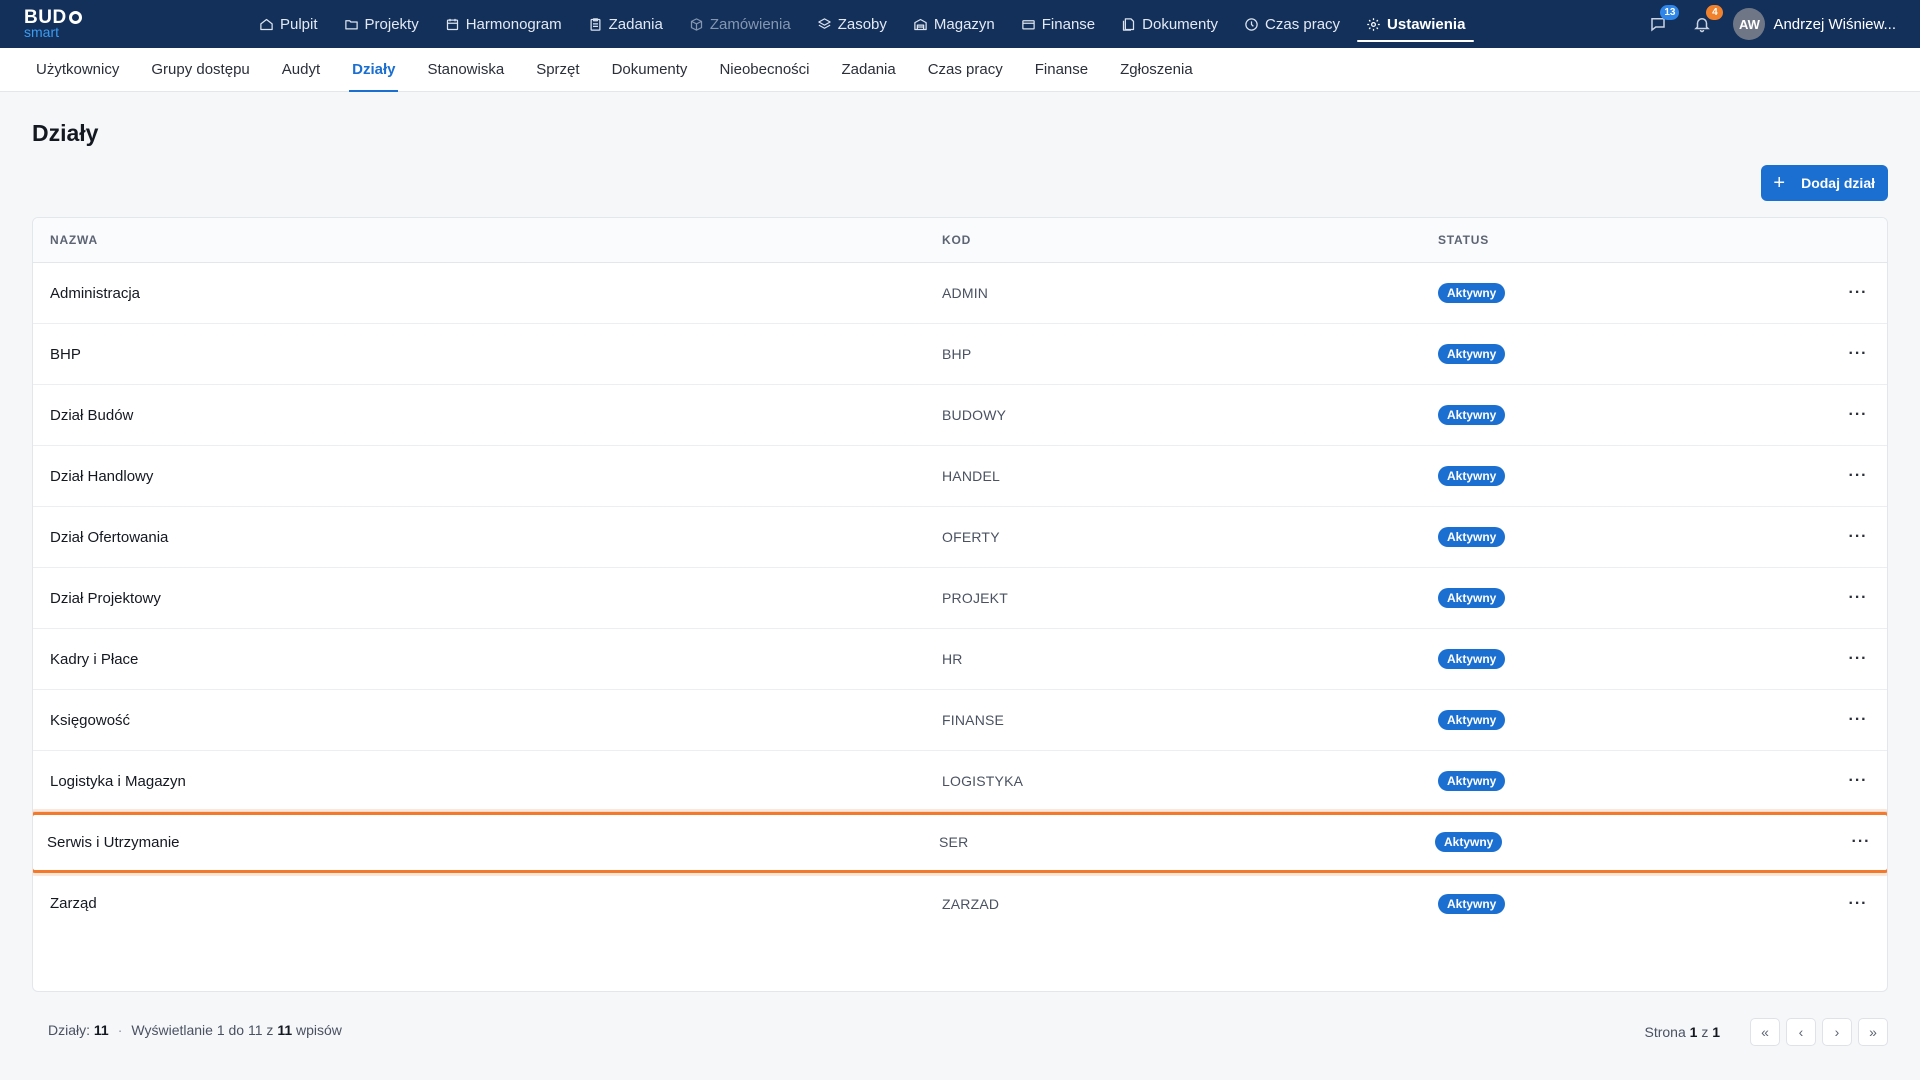 This screenshot has height=1080, width=1920. I want to click on subnav-tab: Grupy dostępu, so click(200, 70).